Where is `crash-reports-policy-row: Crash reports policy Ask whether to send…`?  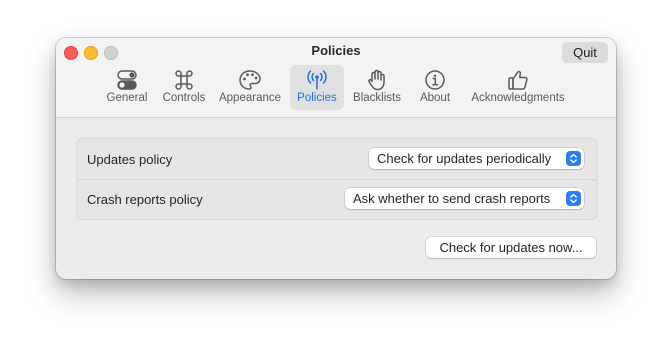 crash-reports-policy-row: Crash reports policy Ask whether to send… is located at coordinates (337, 199).